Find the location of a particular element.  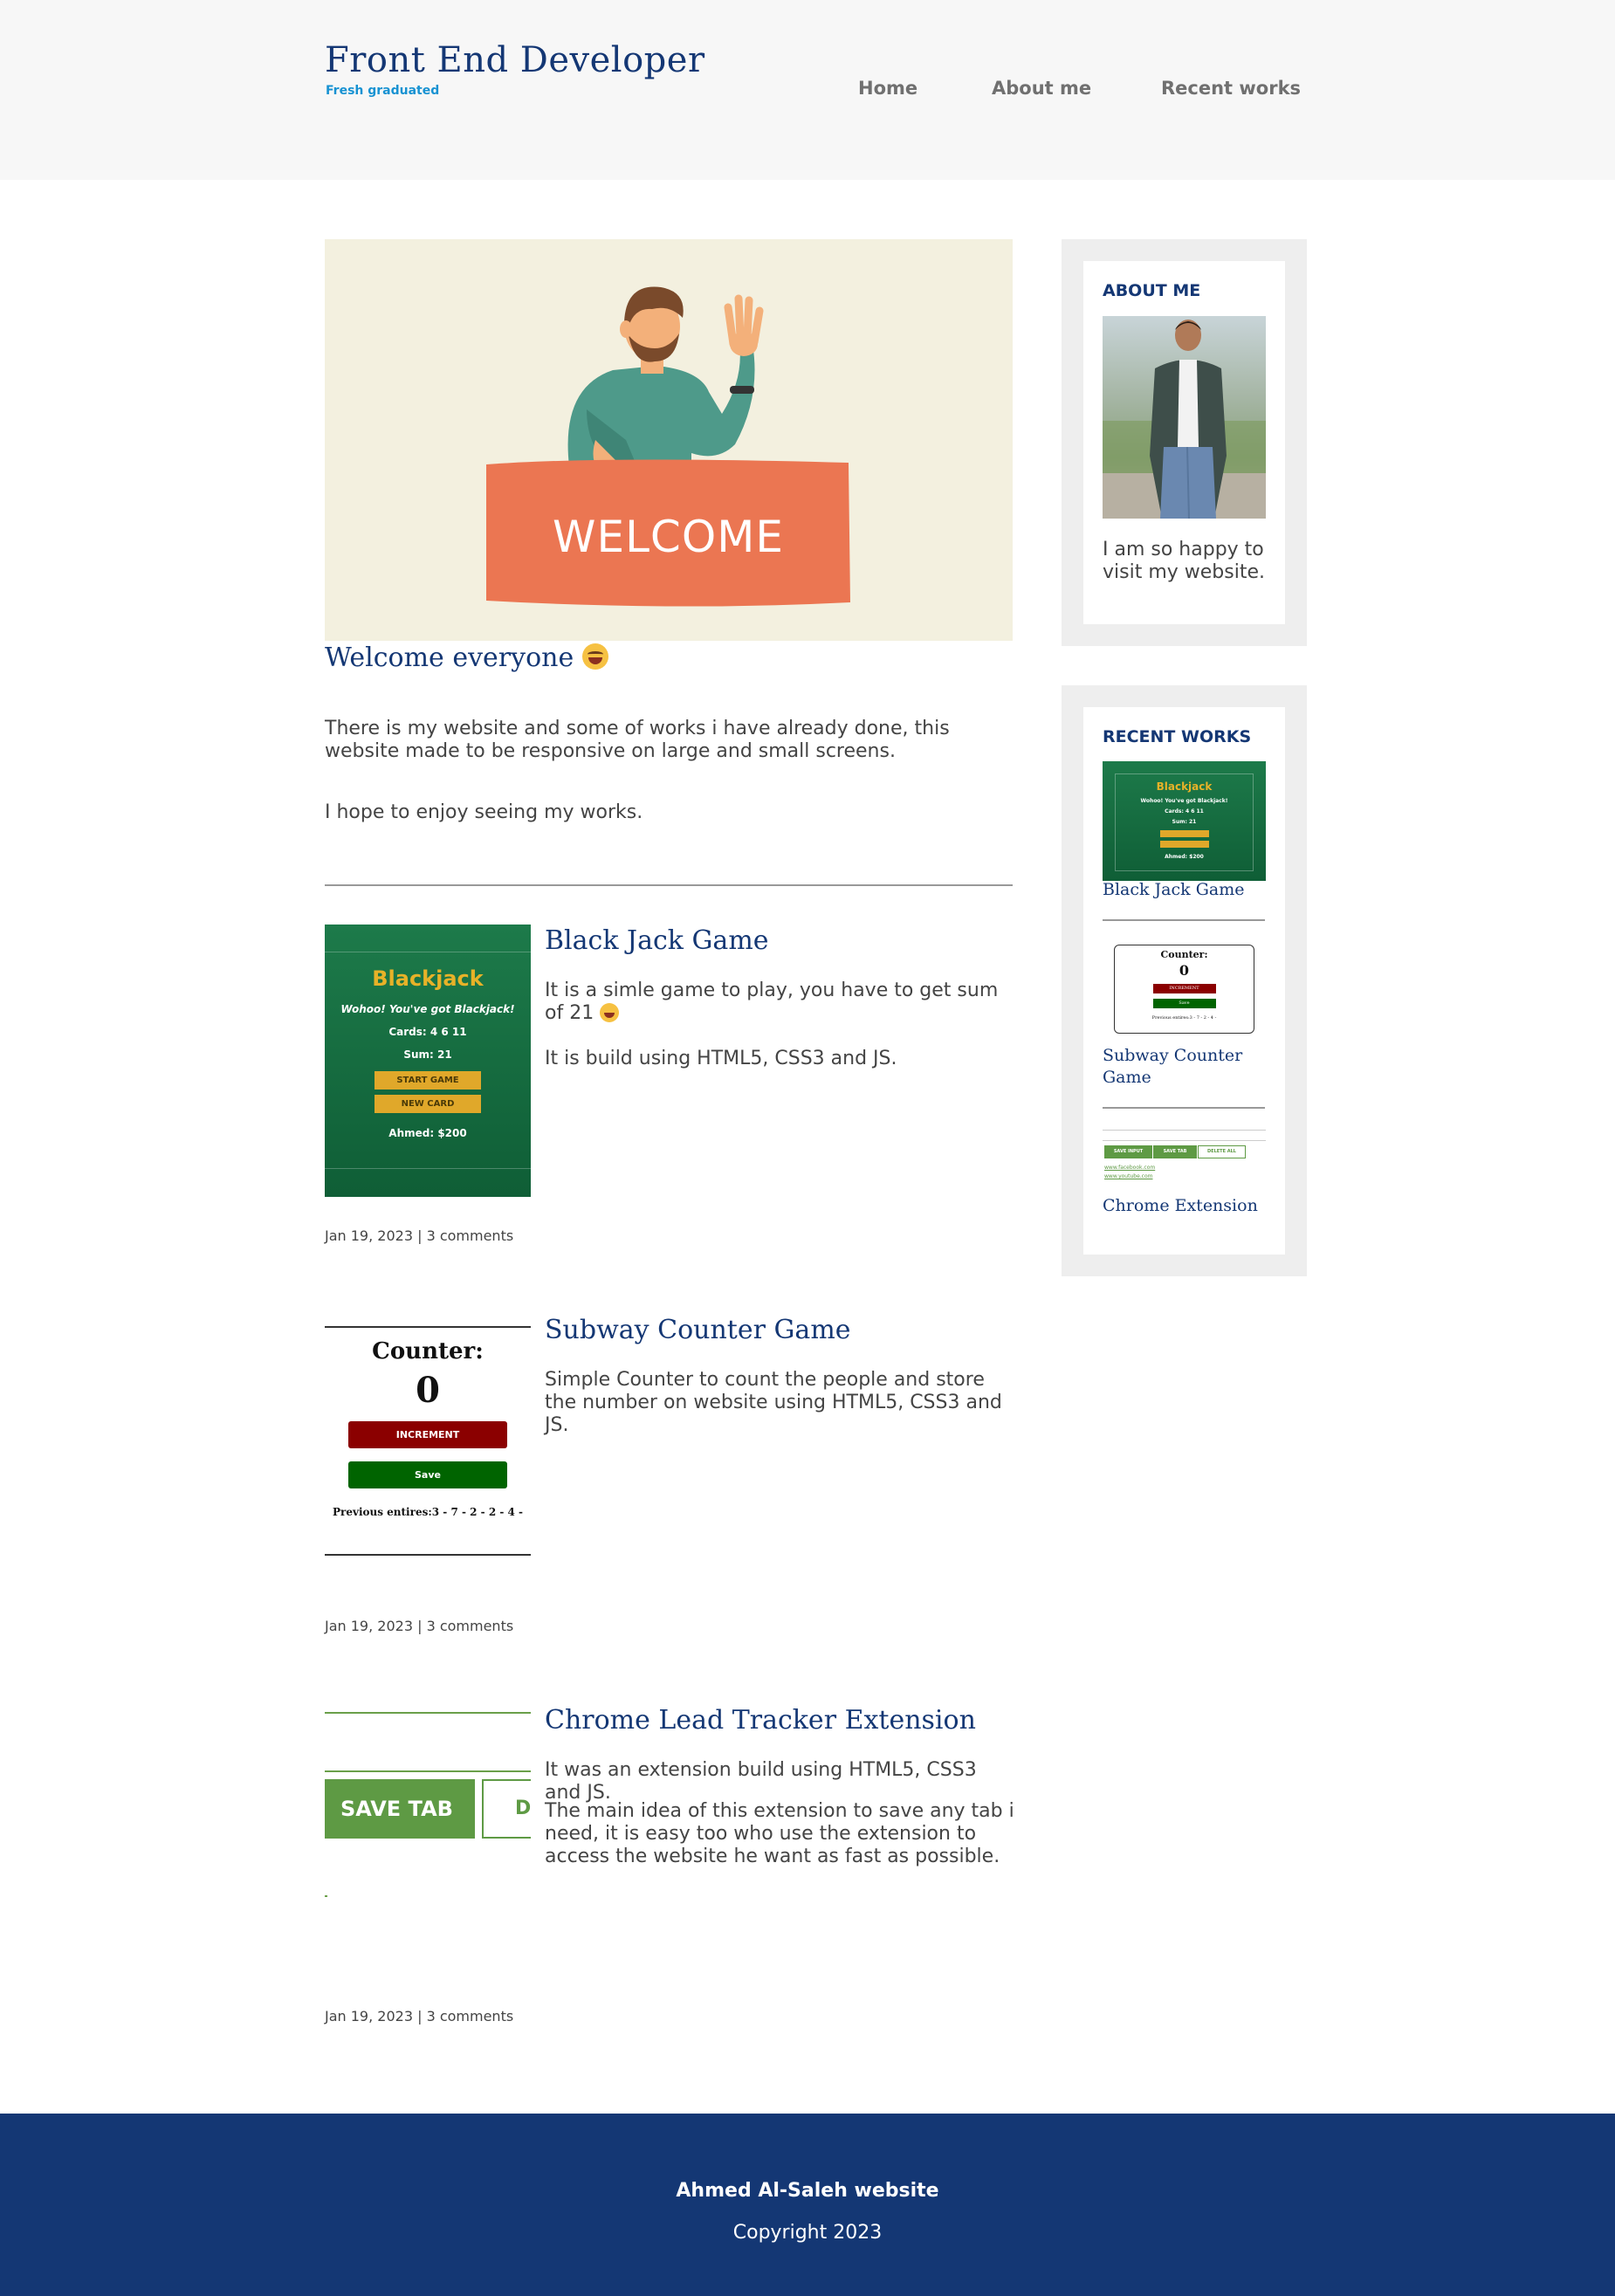

blackjack-thumb-message: Wohoo! You've got Blackjack! is located at coordinates (427, 1009).